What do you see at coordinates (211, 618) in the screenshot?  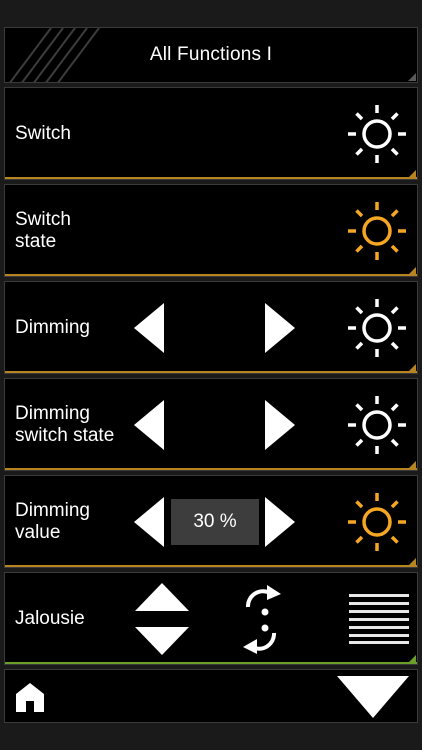 I see `function-row-jalousie: Jalousie` at bounding box center [211, 618].